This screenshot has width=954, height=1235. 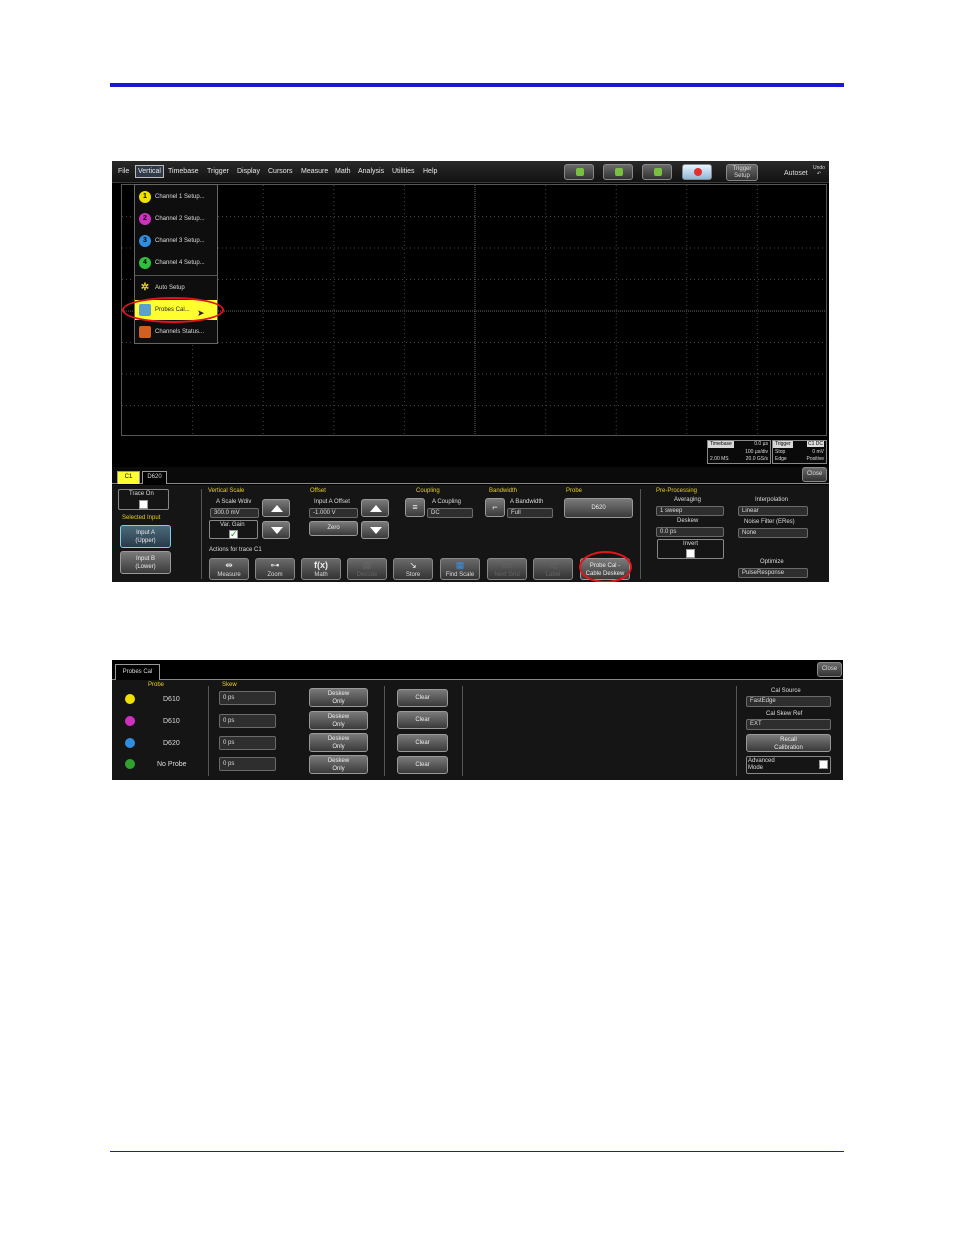 What do you see at coordinates (495, 507) in the screenshot?
I see `bandwidth-button: ⌐` at bounding box center [495, 507].